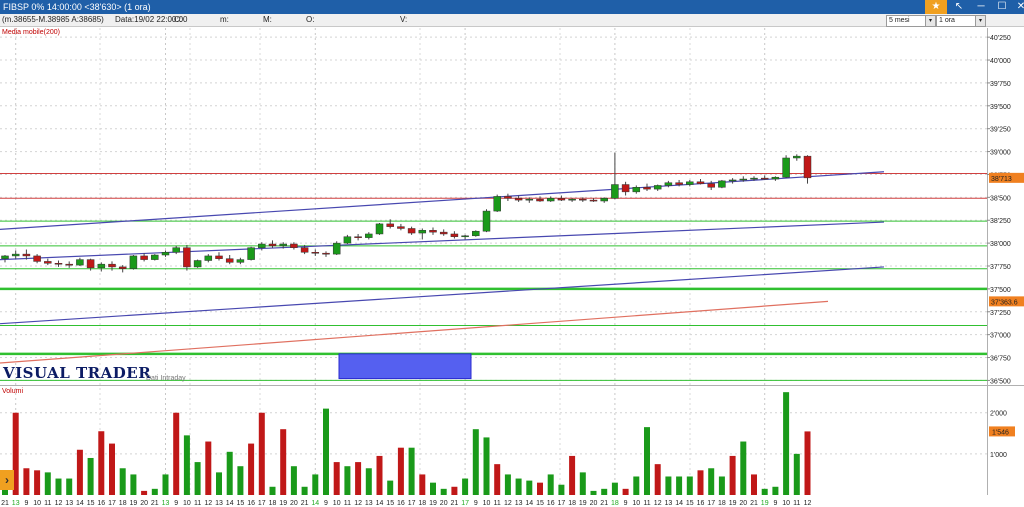 The height and width of the screenshot is (507, 1024). I want to click on chevron-right-icon: ›, so click(7, 480).